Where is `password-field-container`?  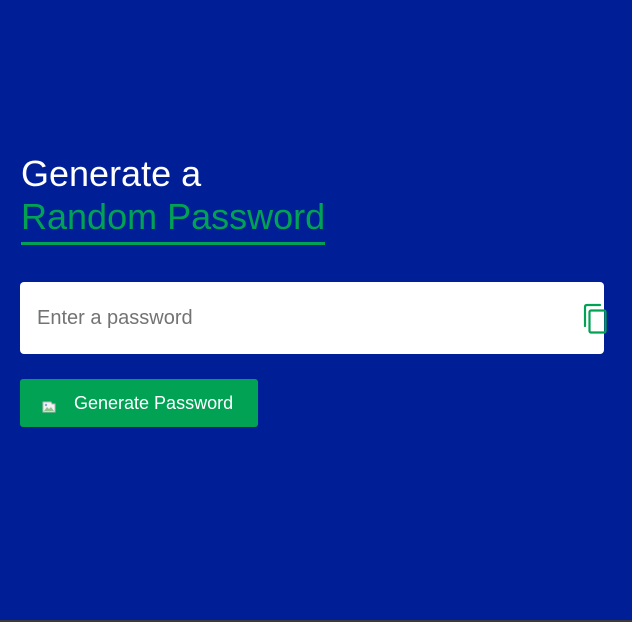 password-field-container is located at coordinates (313, 318).